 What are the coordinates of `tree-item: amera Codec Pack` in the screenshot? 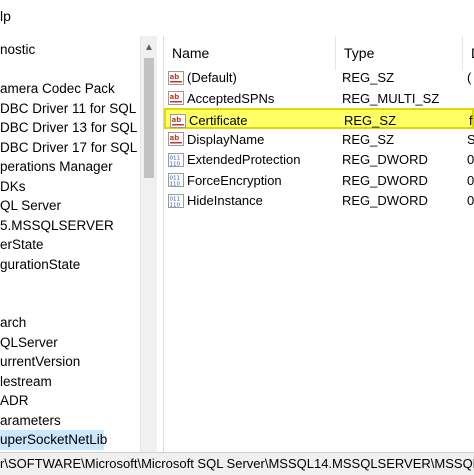 It's located at (57, 89).